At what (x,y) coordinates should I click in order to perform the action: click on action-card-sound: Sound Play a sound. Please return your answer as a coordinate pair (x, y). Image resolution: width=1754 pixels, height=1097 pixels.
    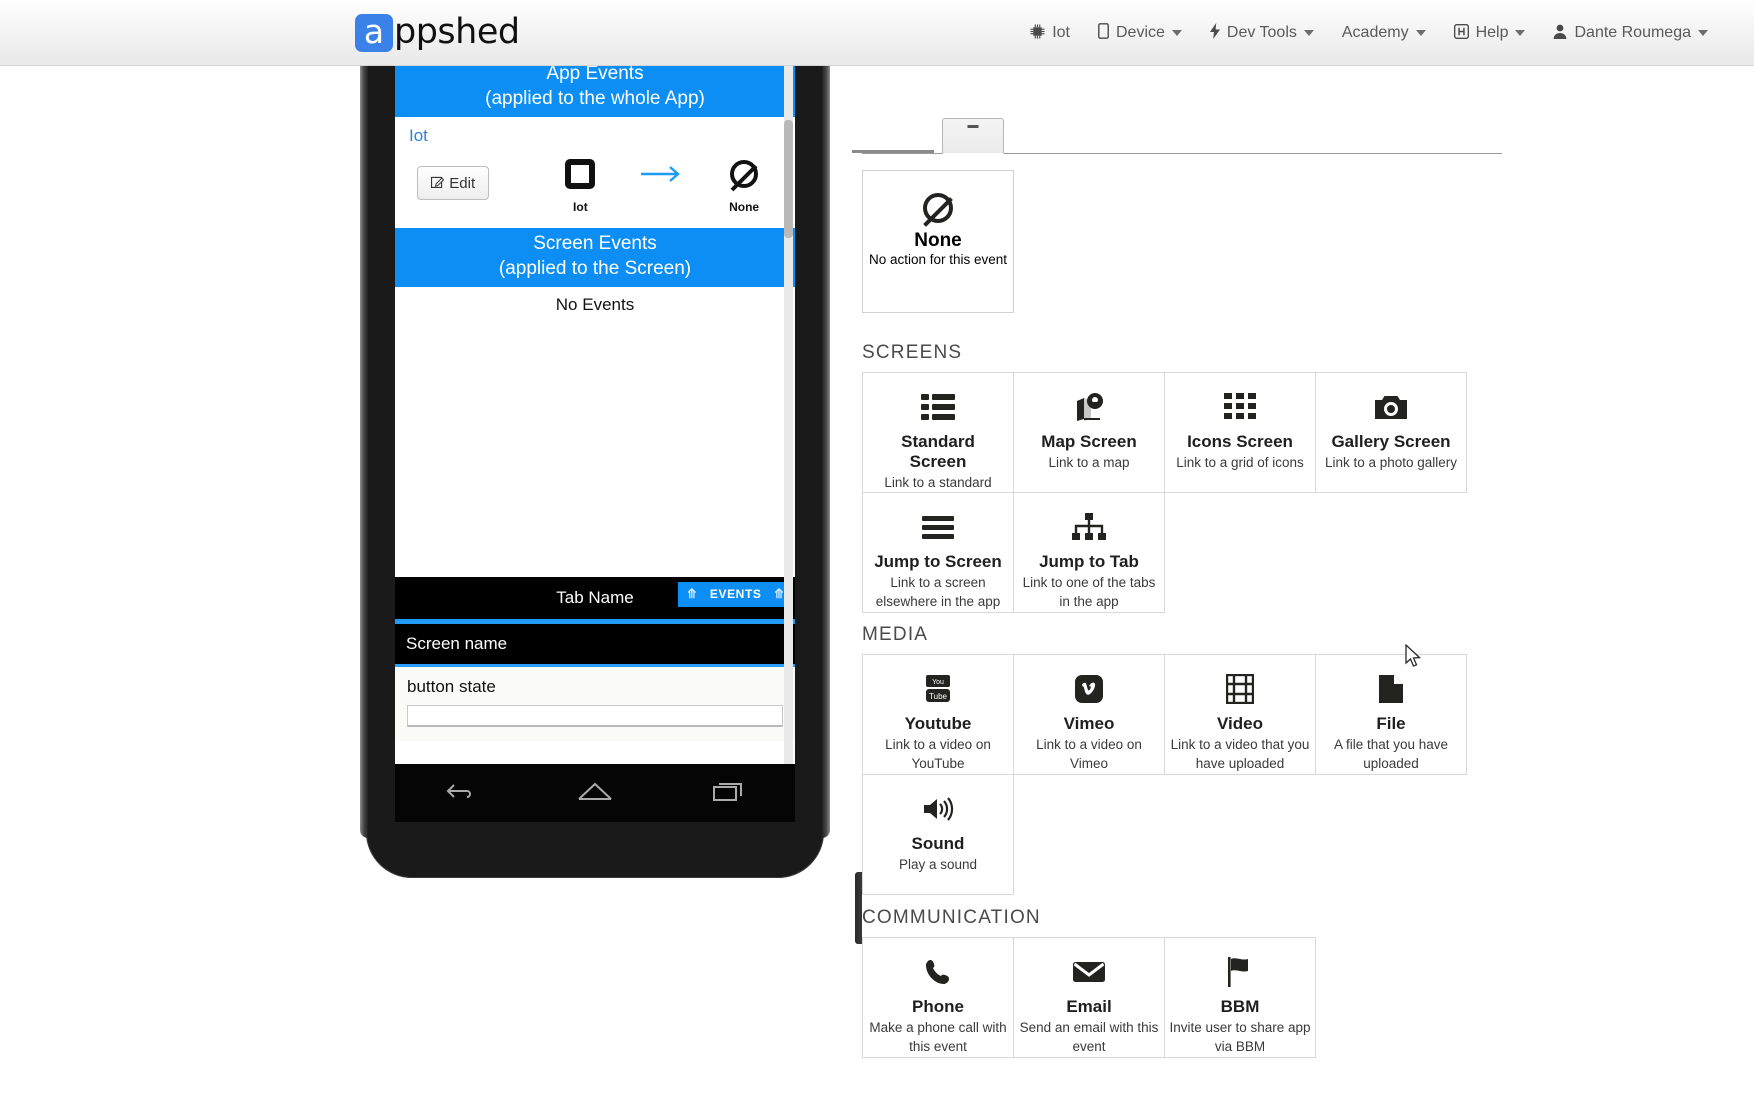
    Looking at the image, I should click on (938, 834).